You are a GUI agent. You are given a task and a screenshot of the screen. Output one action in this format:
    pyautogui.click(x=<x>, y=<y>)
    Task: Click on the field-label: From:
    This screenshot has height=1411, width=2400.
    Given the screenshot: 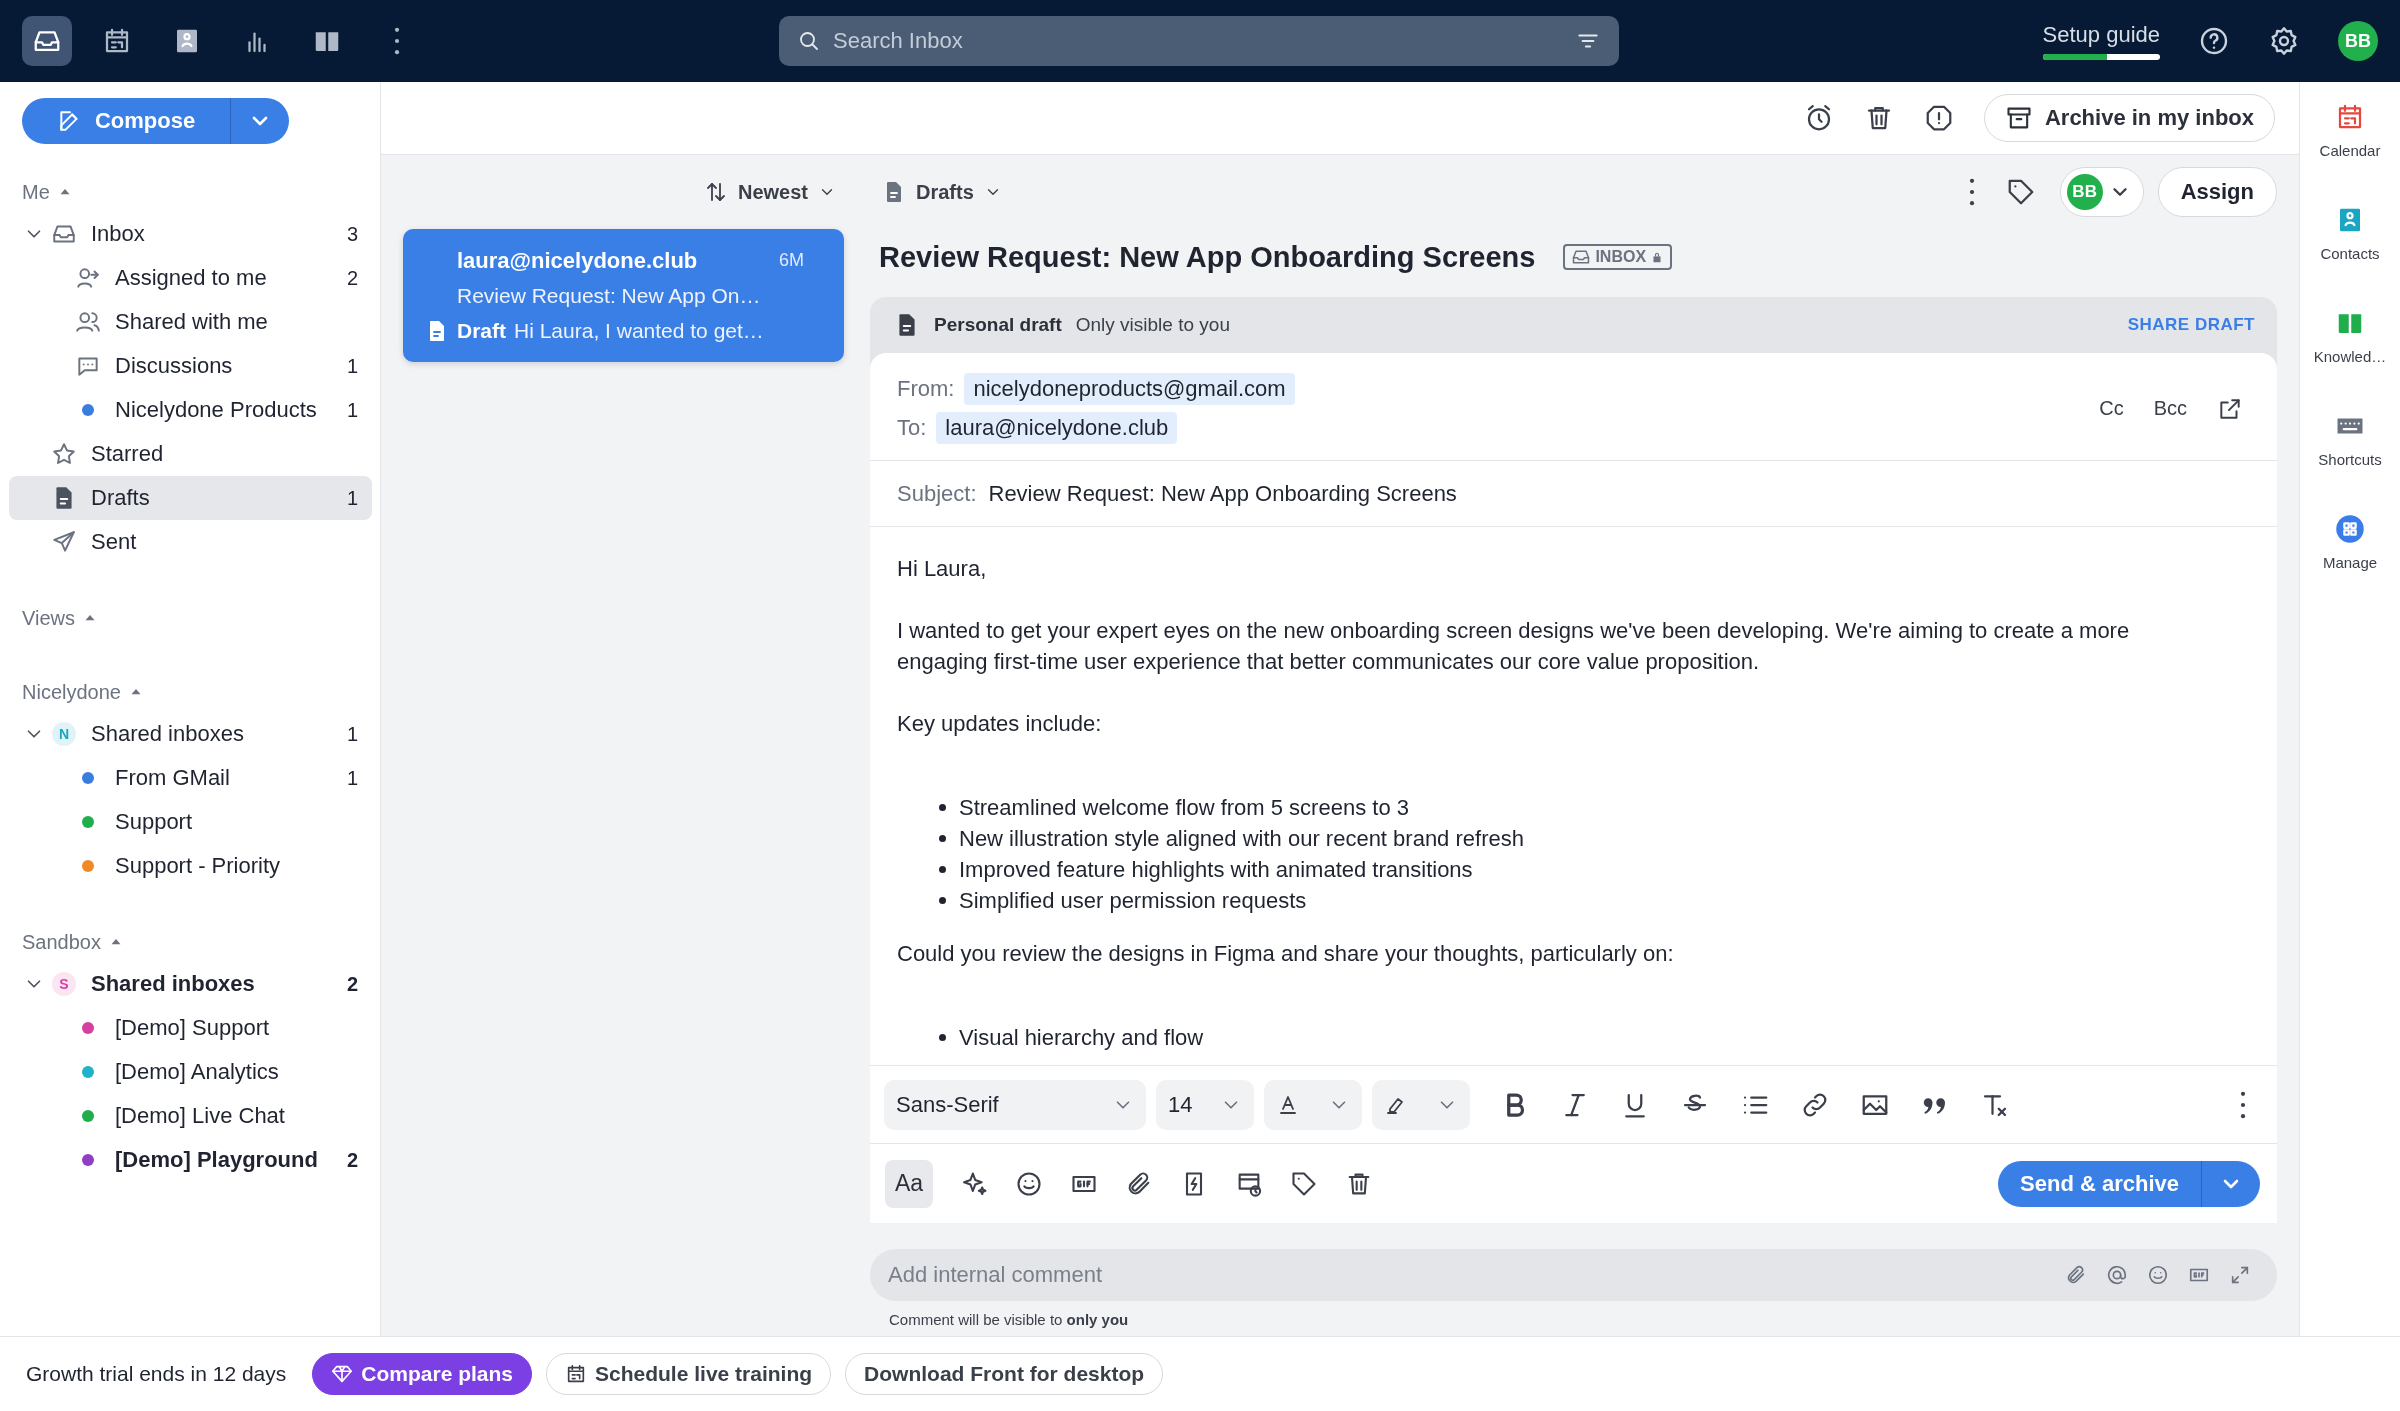 What is the action you would take?
    pyautogui.click(x=926, y=389)
    